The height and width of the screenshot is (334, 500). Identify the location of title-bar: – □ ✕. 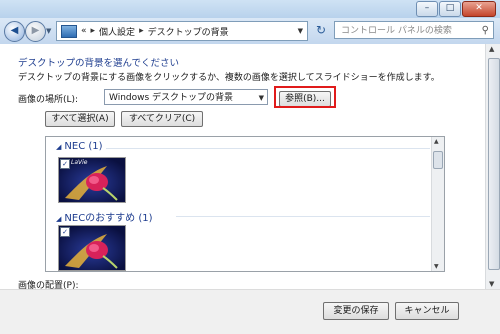
(250, 9).